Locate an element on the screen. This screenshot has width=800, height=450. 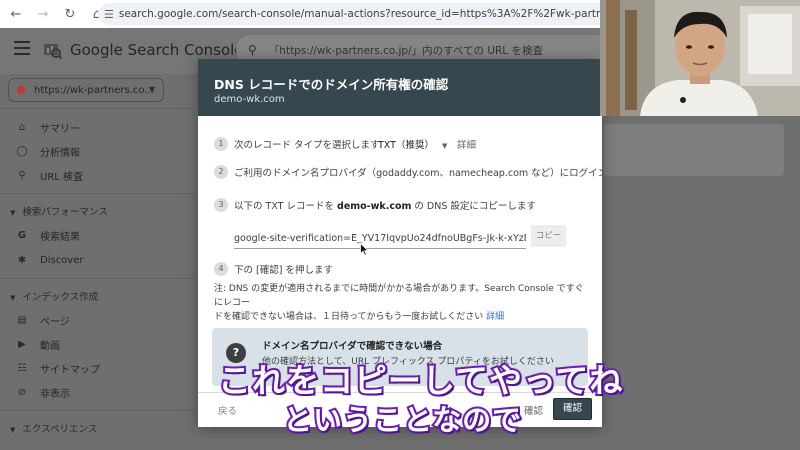
google-g-icon: G is located at coordinates (22, 235).